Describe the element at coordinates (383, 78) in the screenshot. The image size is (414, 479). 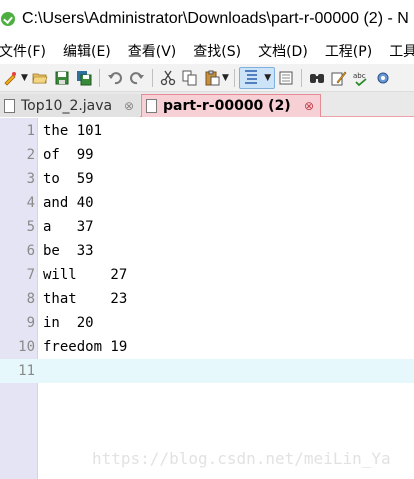
I see `settings-icon` at that location.